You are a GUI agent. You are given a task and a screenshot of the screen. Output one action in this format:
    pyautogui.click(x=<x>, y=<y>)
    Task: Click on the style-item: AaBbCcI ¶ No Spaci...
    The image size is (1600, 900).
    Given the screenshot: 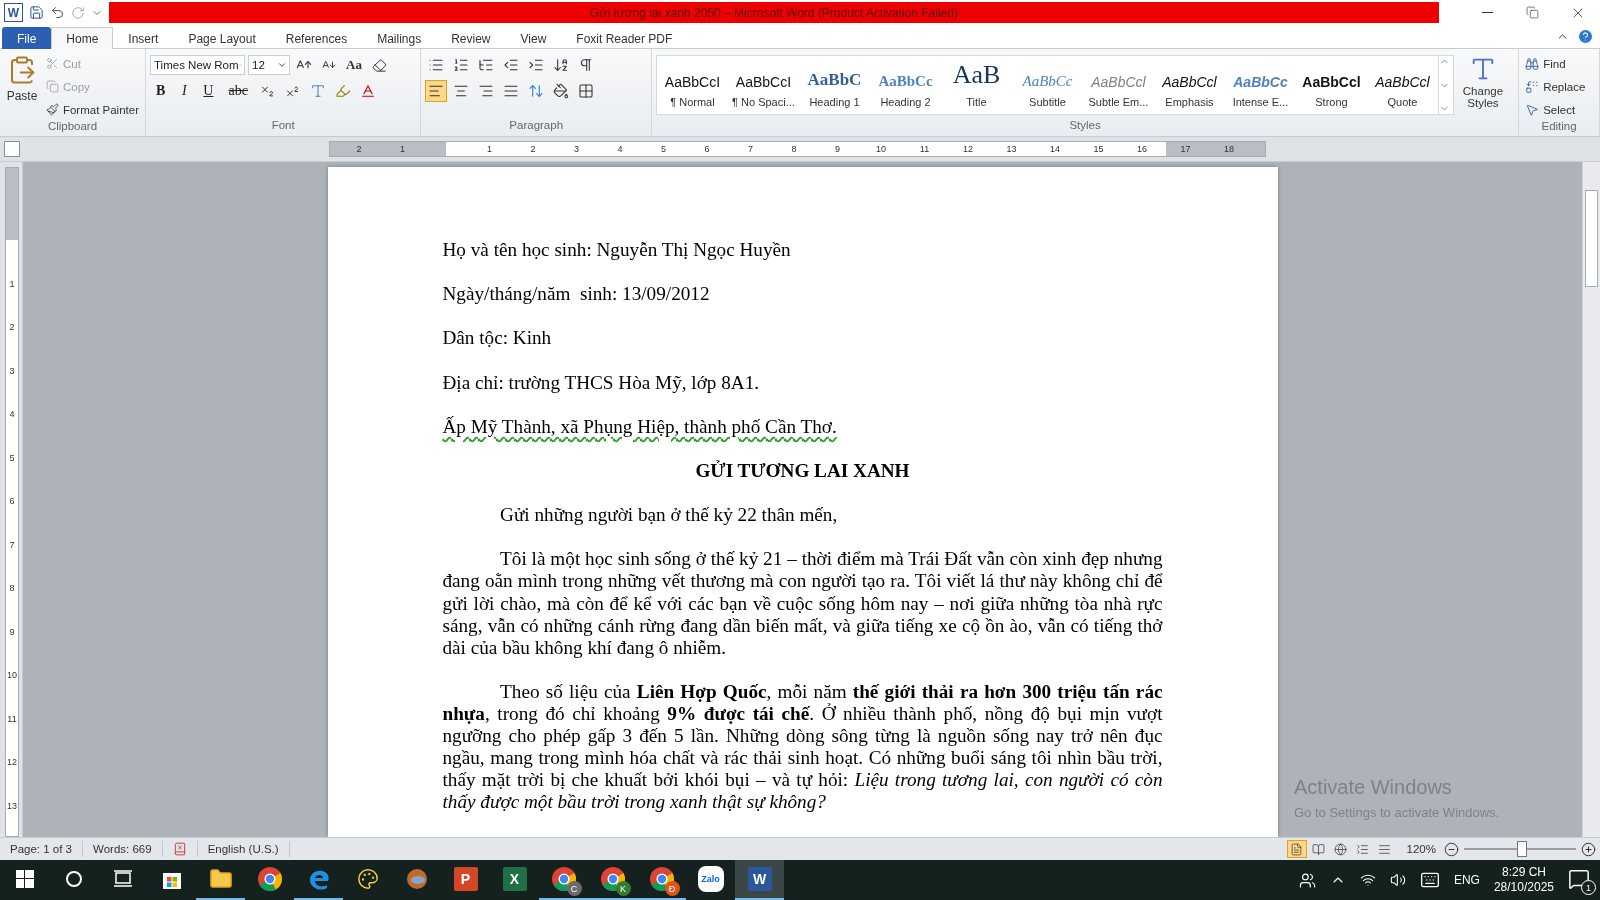 What is the action you would take?
    pyautogui.click(x=763, y=85)
    